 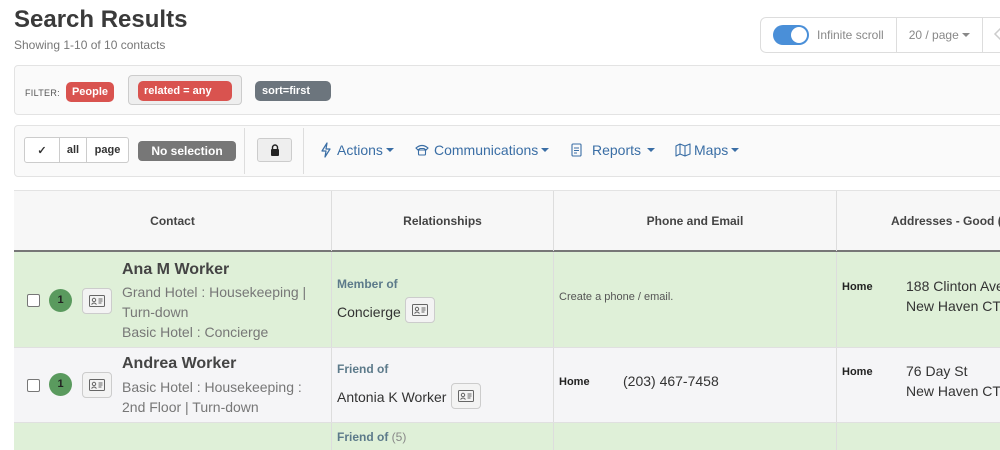 I want to click on document-icon, so click(x=576, y=150).